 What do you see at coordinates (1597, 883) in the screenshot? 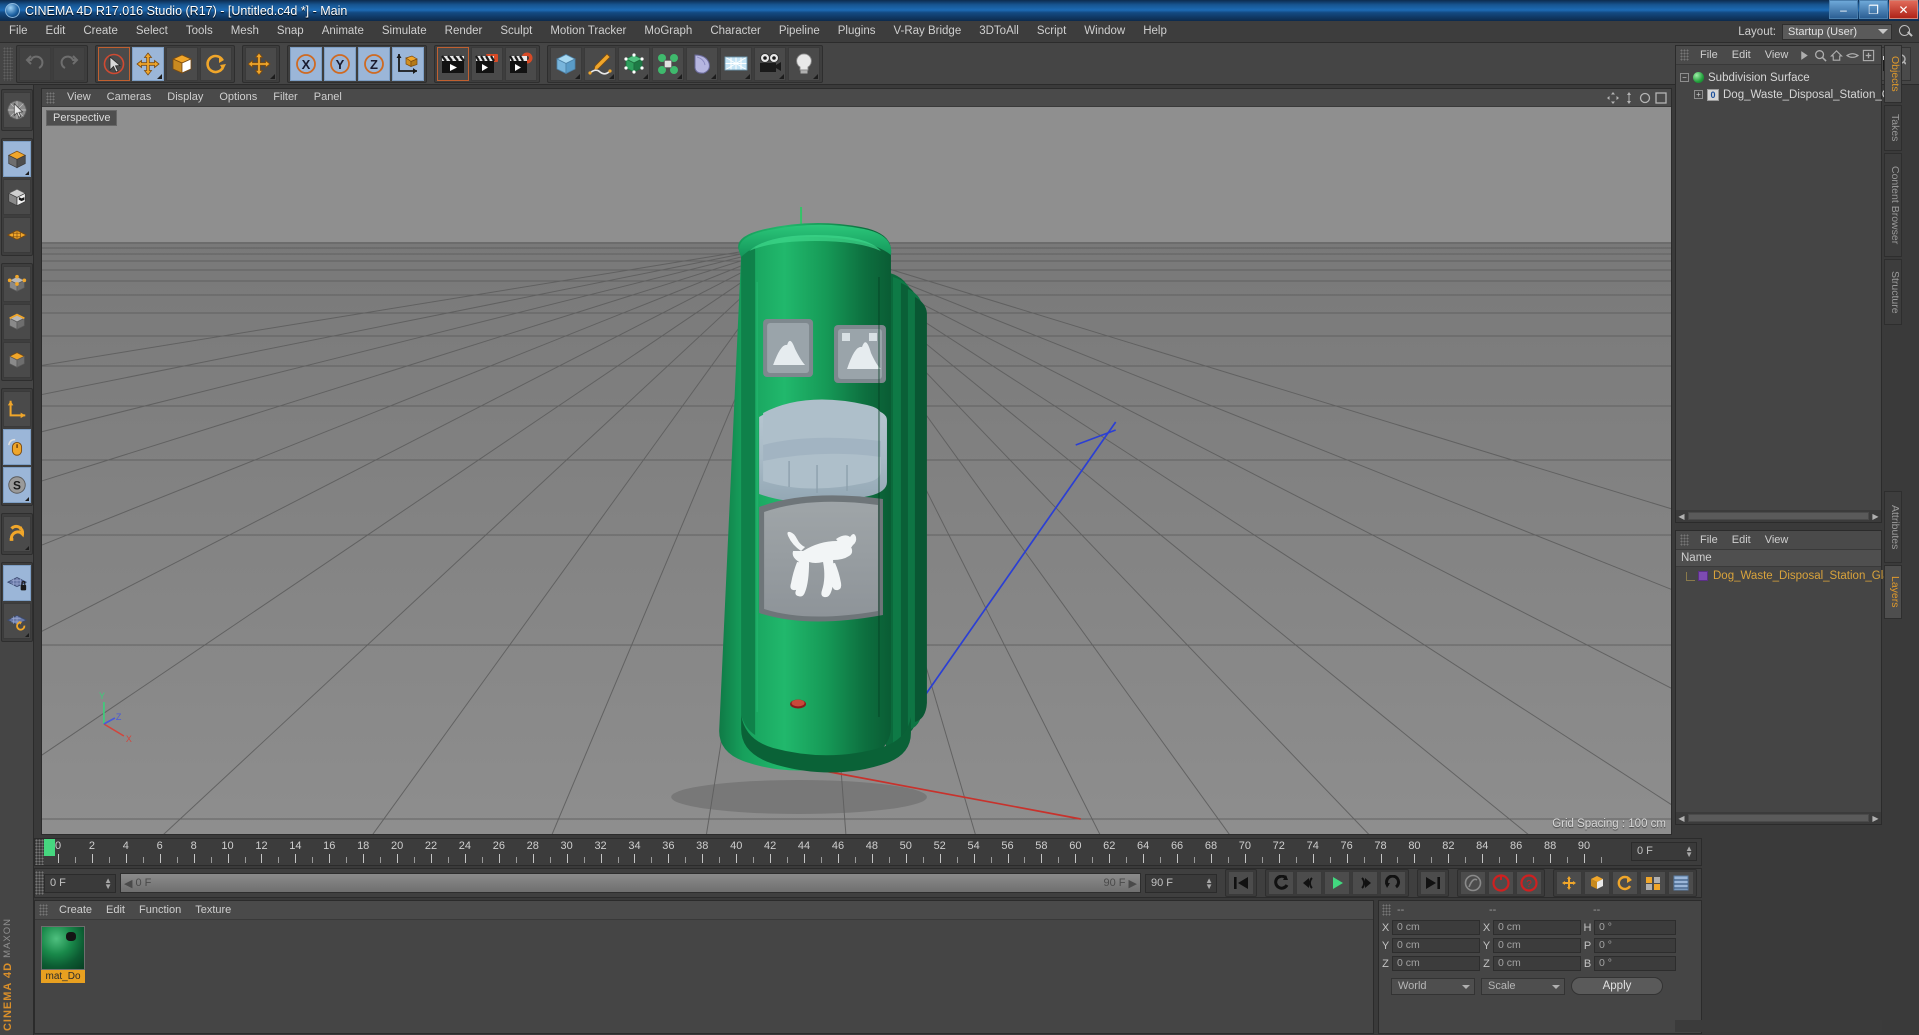
I see `key-scale-icon` at bounding box center [1597, 883].